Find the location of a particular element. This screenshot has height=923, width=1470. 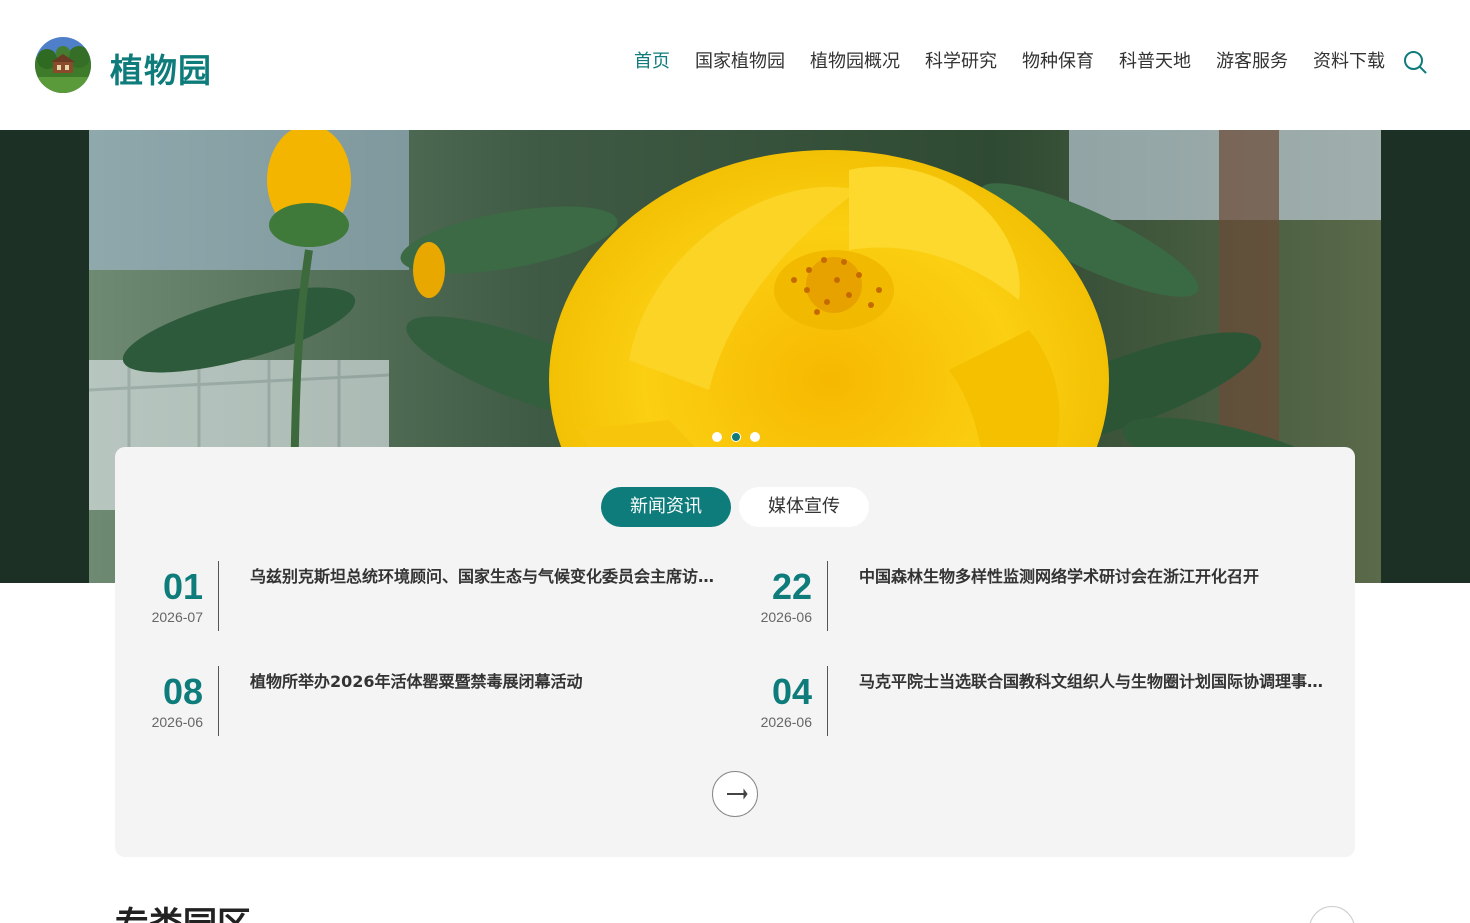

news-date: 22 2026-06 is located at coordinates (776, 596).